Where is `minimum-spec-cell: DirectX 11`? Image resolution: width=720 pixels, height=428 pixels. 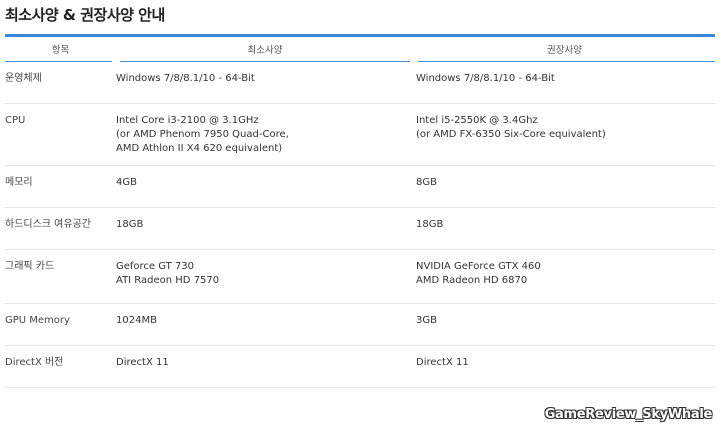
minimum-spec-cell: DirectX 11 is located at coordinates (265, 366).